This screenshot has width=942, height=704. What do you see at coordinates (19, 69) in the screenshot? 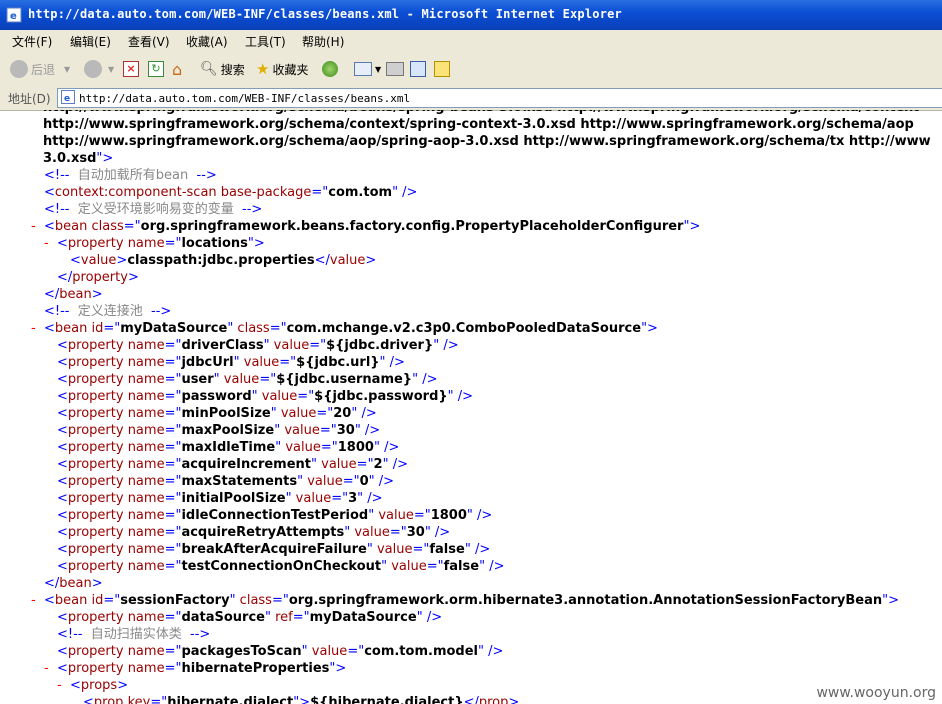
I see `back-arrow-icon` at bounding box center [19, 69].